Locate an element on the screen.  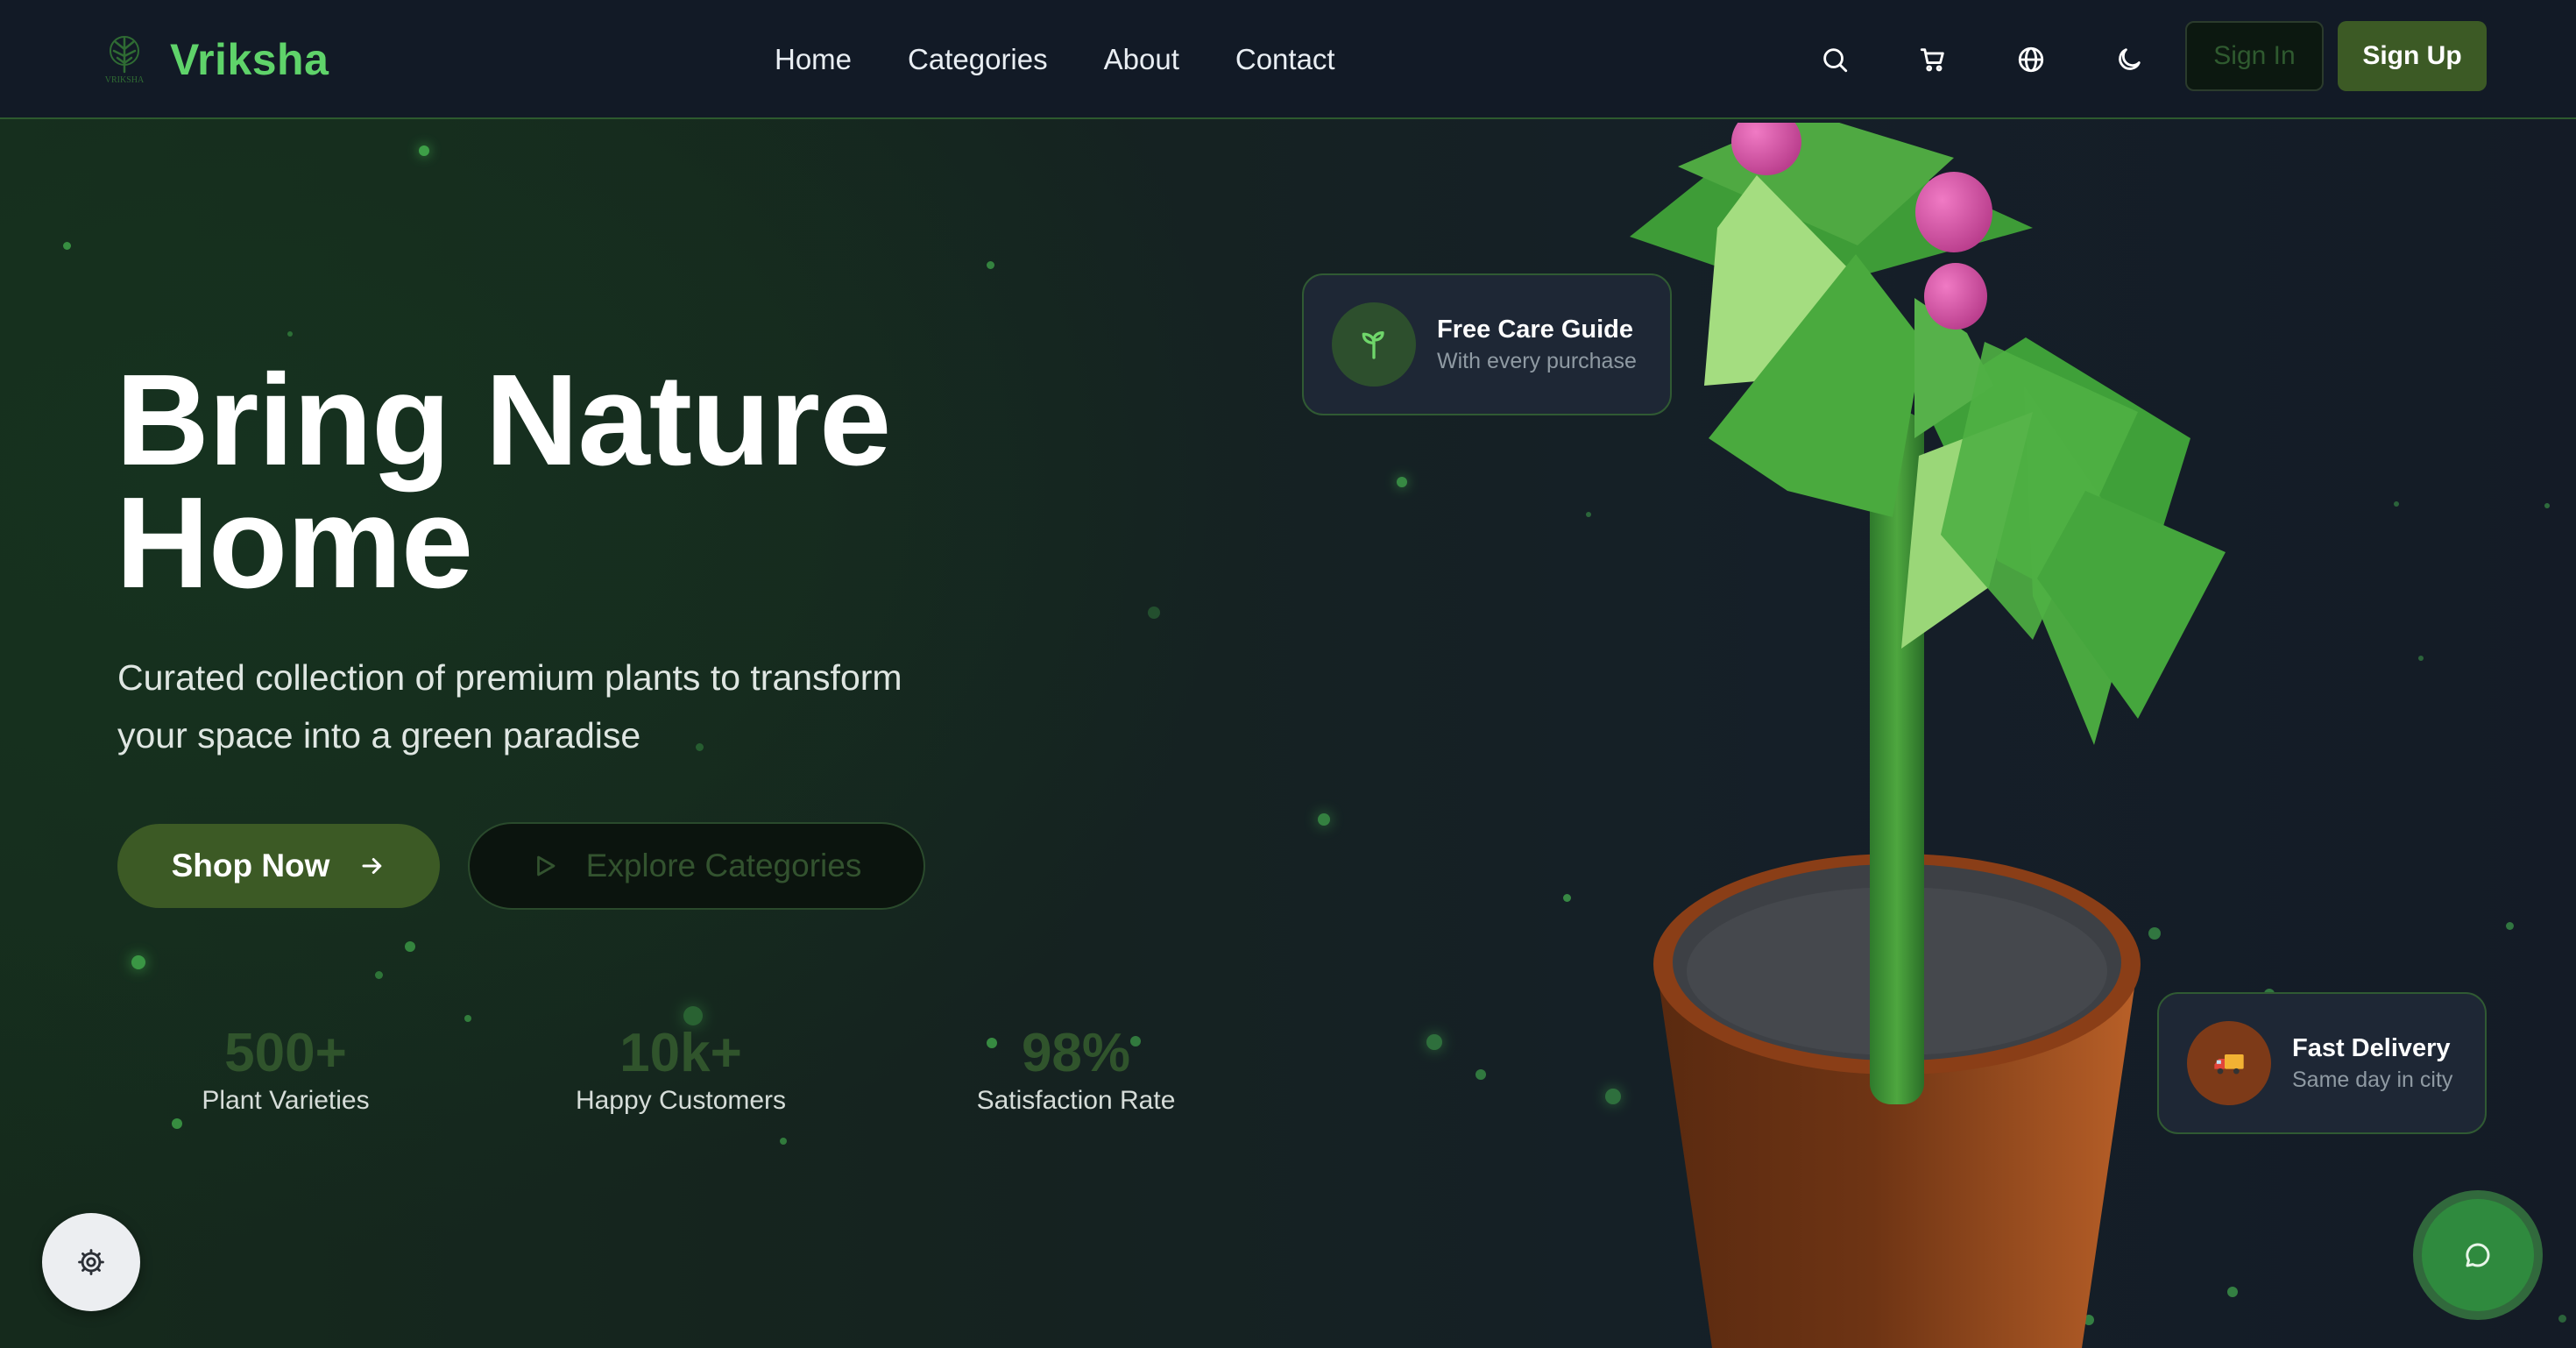
cart-icon is located at coordinates (1932, 60).